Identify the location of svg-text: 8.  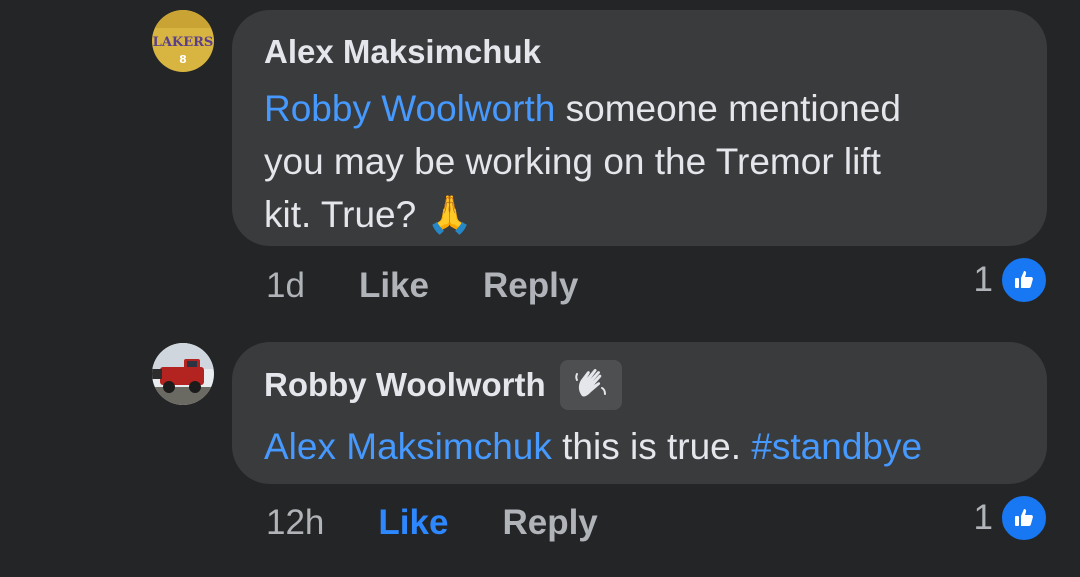
(183, 59).